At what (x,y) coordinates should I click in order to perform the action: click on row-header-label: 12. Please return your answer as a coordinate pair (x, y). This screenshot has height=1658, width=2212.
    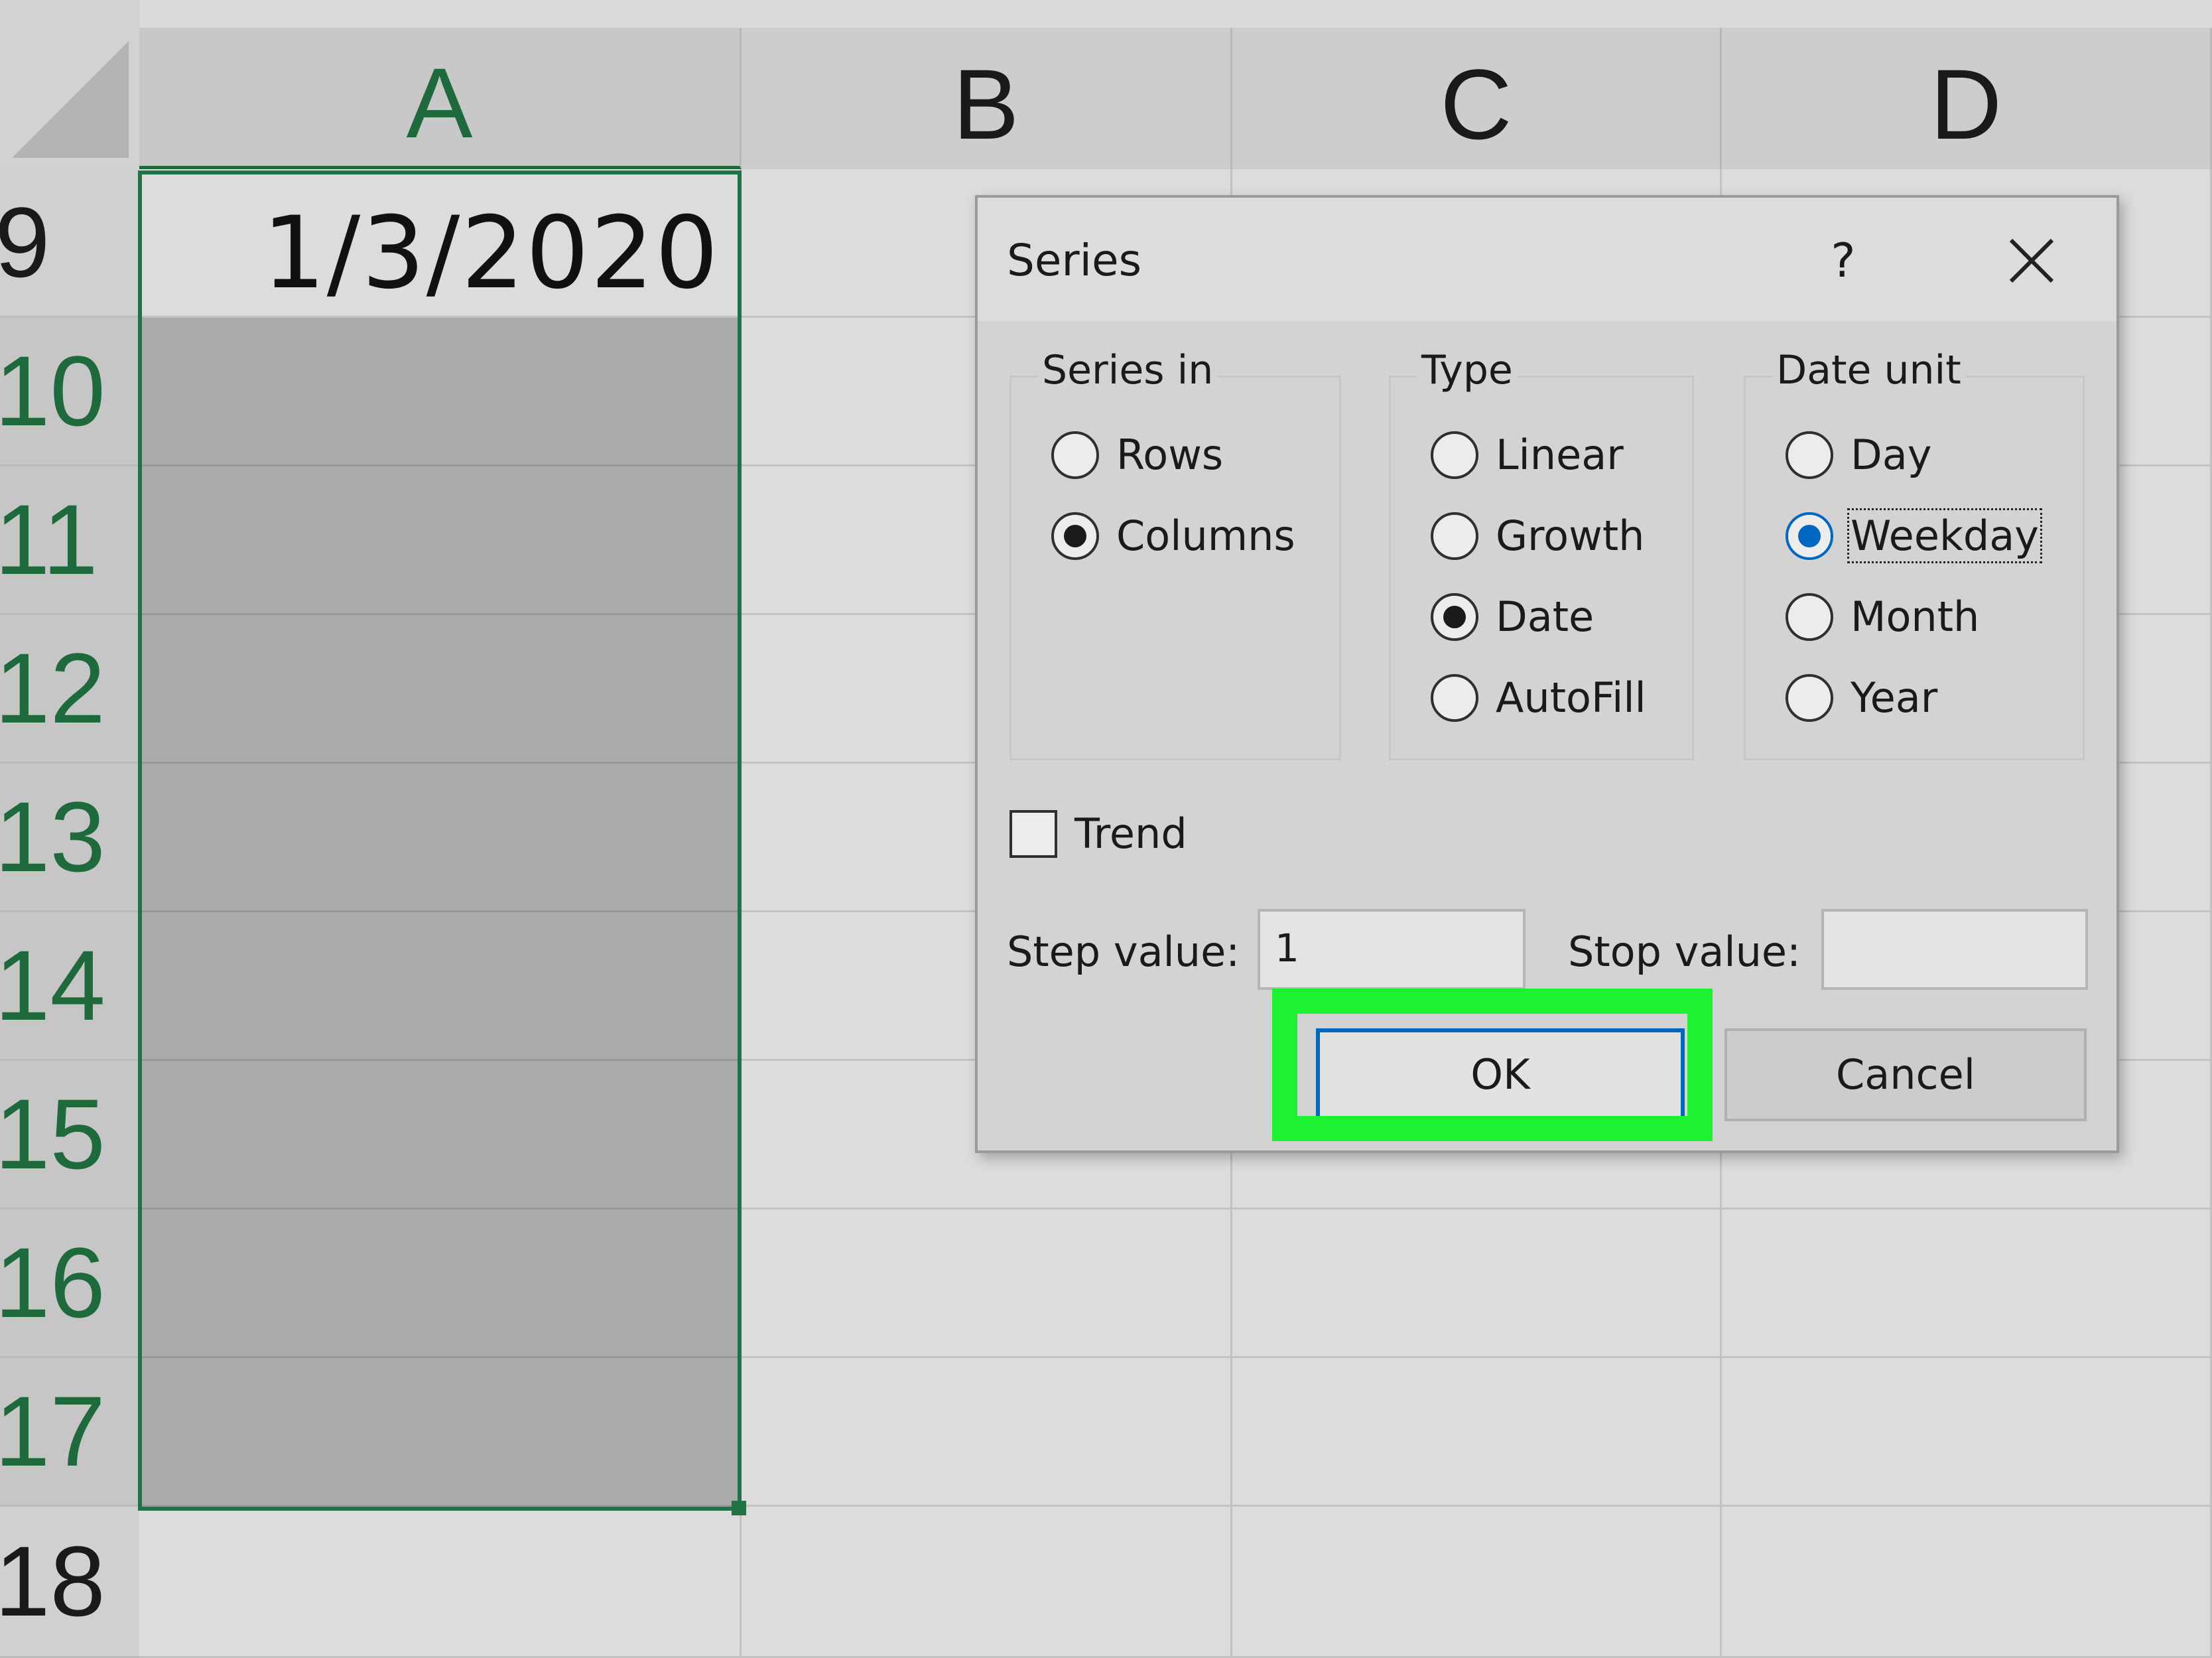
    Looking at the image, I should click on (53, 688).